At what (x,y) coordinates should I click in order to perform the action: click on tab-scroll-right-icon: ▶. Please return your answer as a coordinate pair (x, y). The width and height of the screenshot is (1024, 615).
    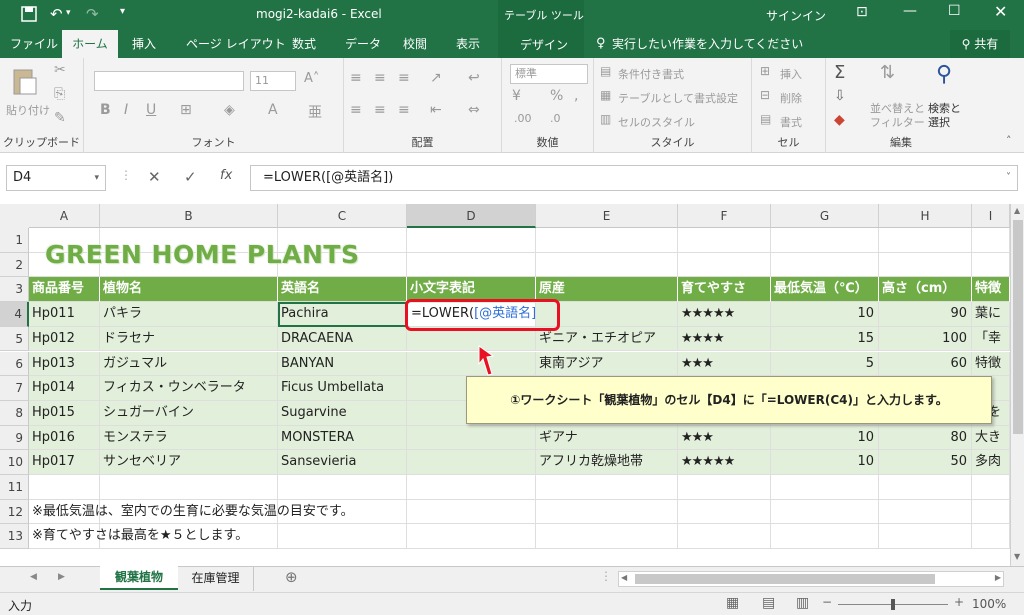
    Looking at the image, I should click on (61, 577).